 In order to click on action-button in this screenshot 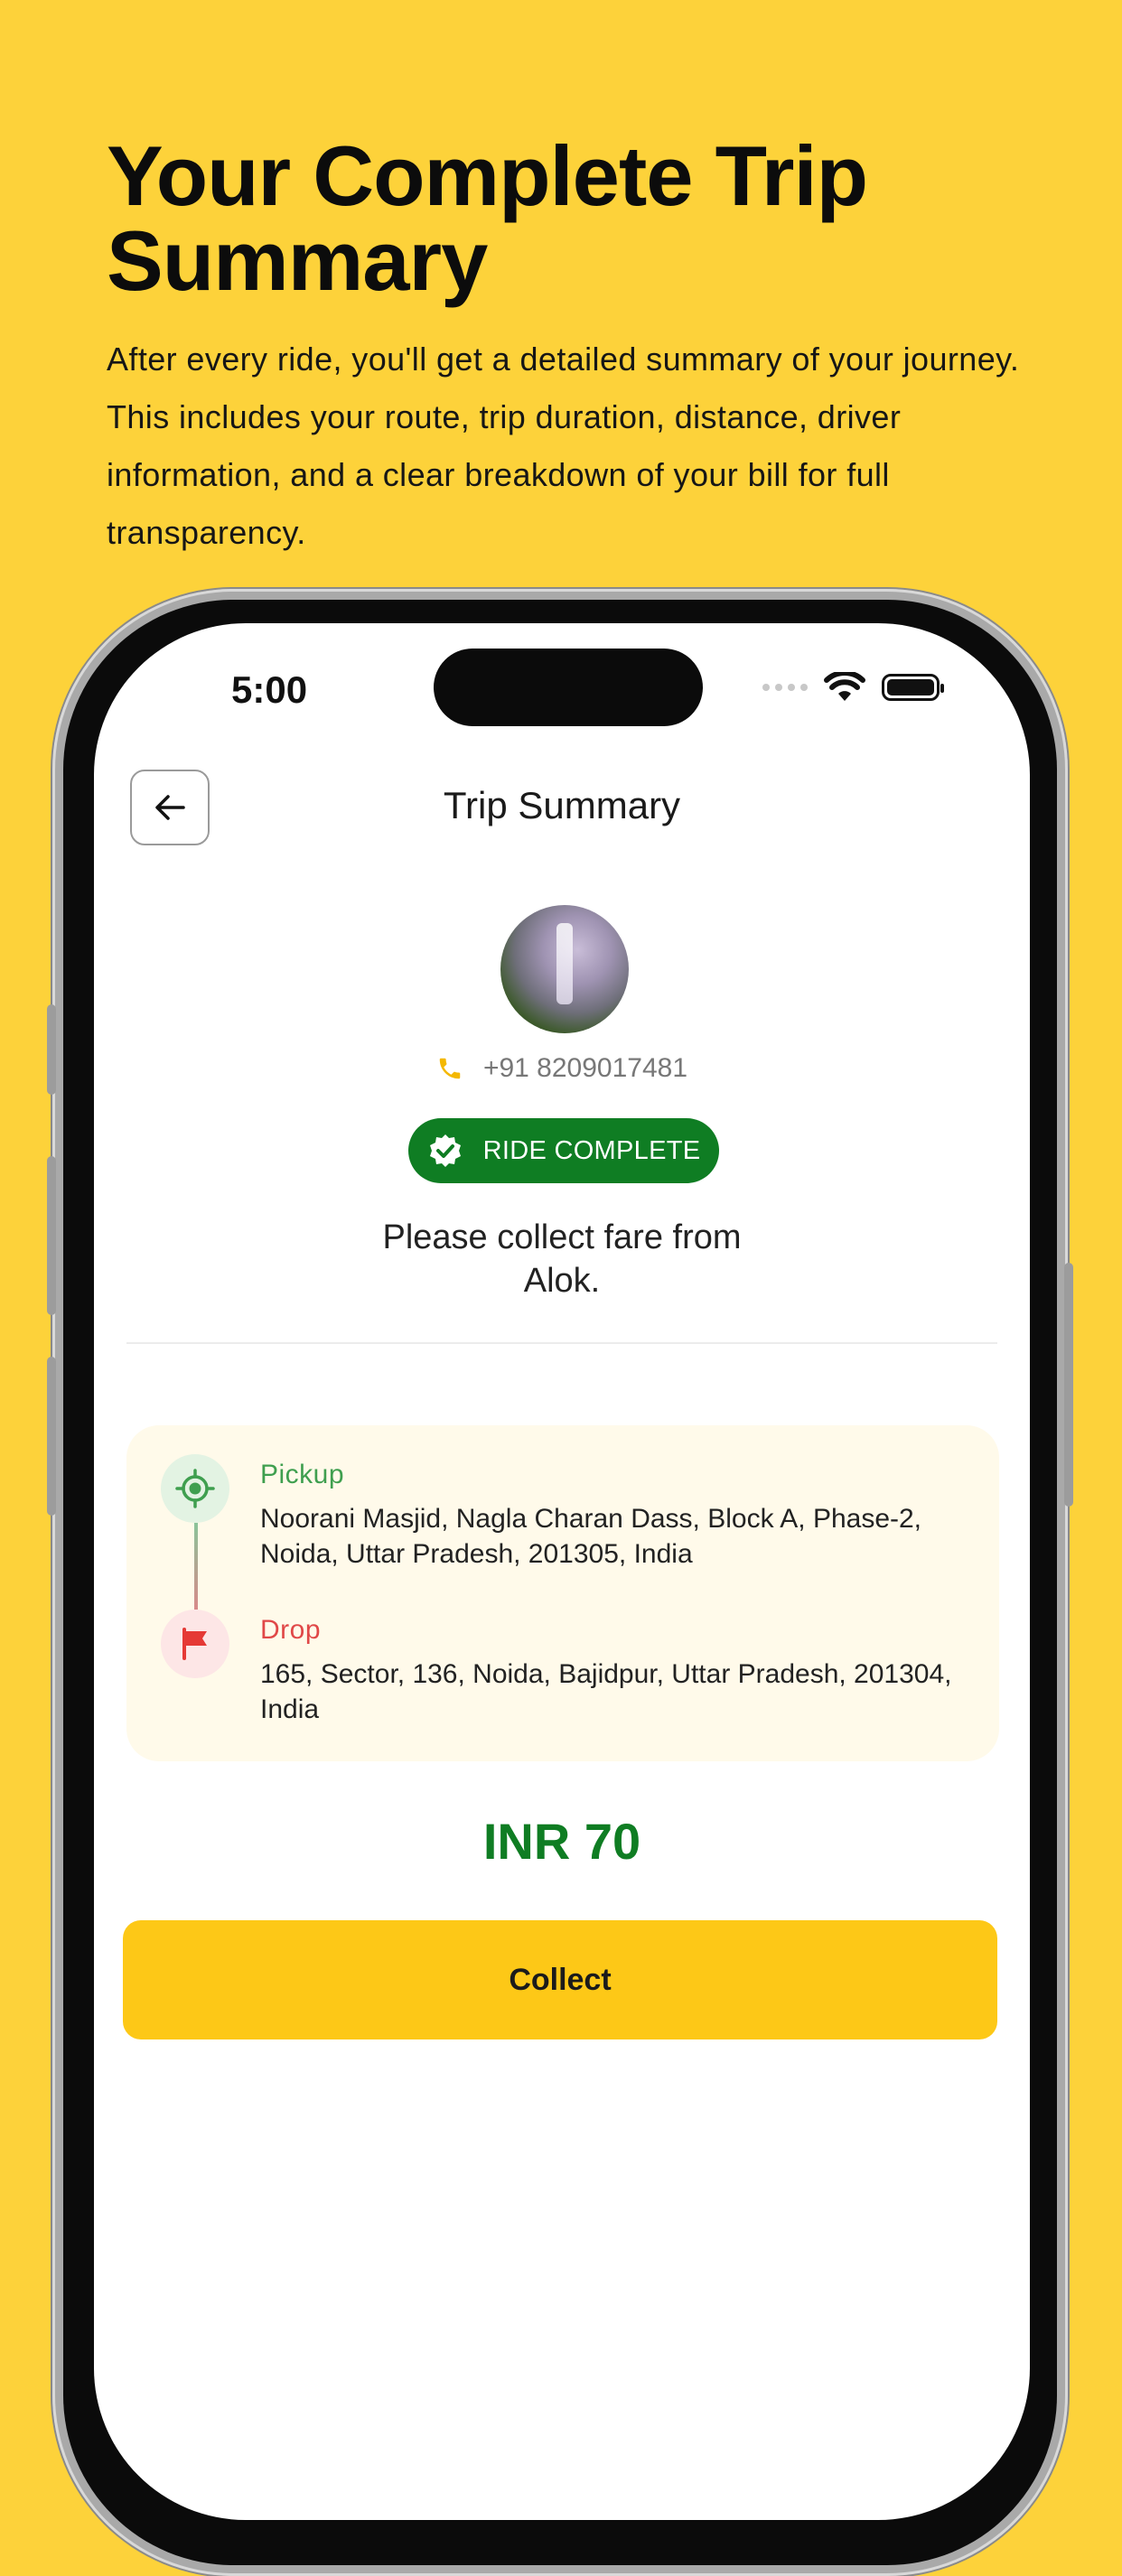, I will do `click(51, 1049)`.